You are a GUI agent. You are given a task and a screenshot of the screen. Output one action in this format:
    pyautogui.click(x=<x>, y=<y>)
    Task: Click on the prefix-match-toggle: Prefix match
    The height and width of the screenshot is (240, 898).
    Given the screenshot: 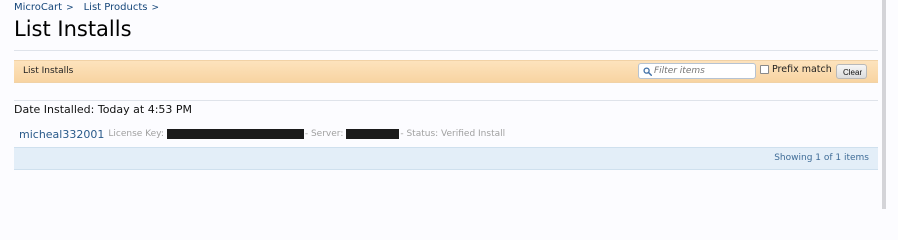 What is the action you would take?
    pyautogui.click(x=796, y=69)
    